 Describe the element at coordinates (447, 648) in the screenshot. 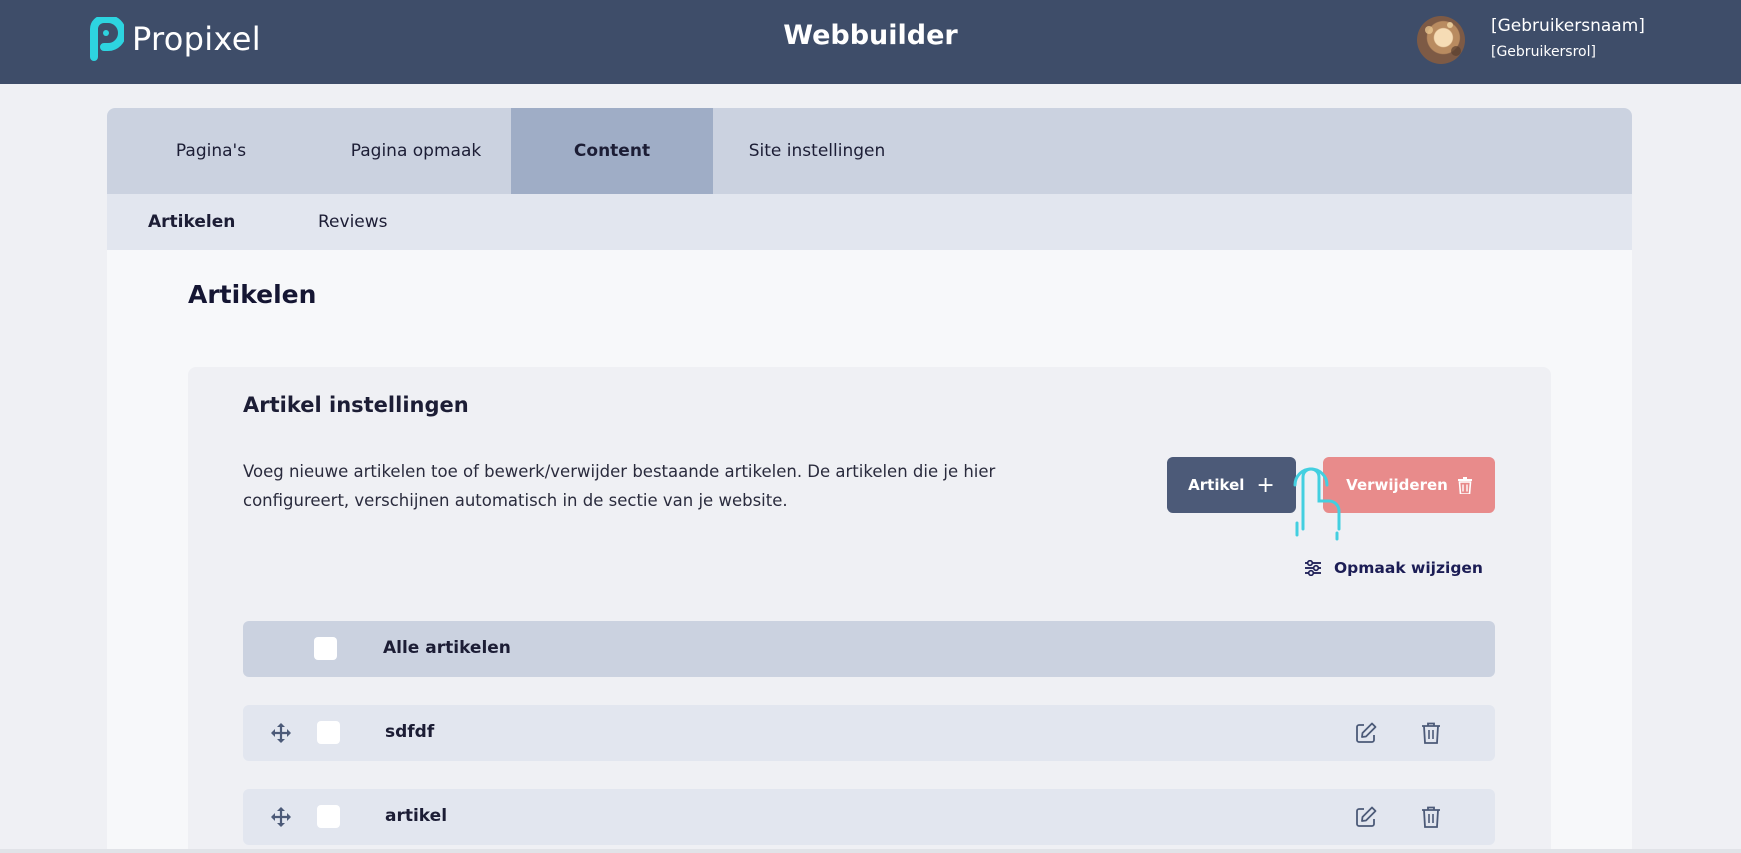

I see `list-header-label: Alle artikelen` at that location.